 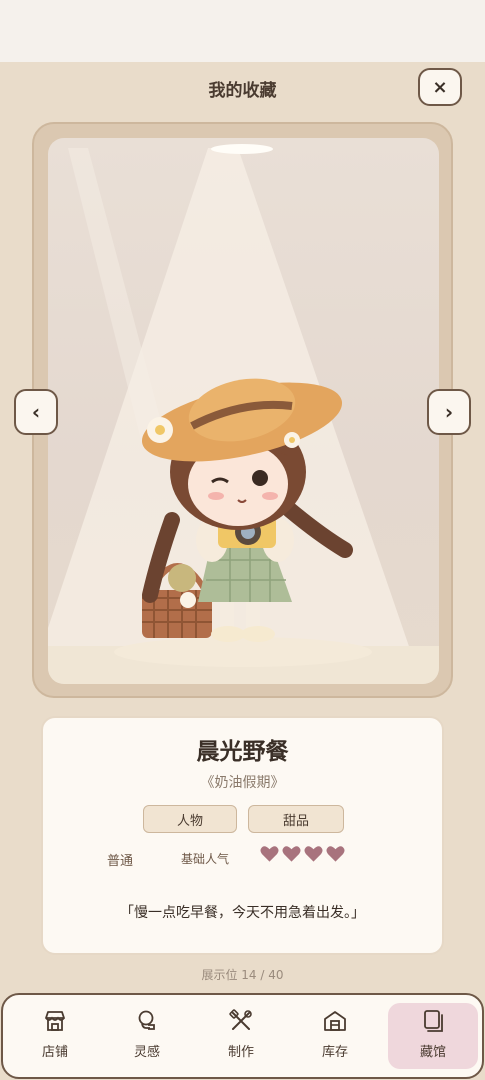 What do you see at coordinates (242, 31) in the screenshot?
I see `status-area` at bounding box center [242, 31].